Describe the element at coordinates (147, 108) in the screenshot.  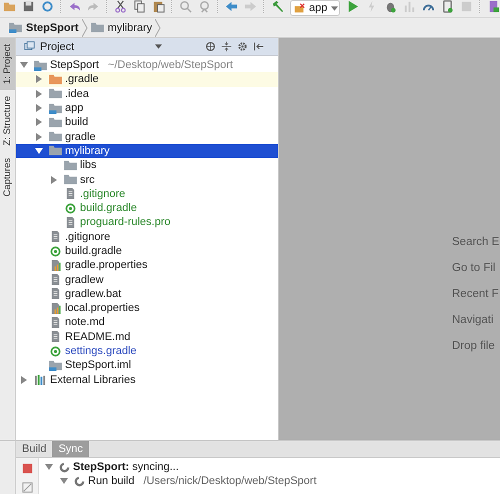
I see `tree-item: app` at that location.